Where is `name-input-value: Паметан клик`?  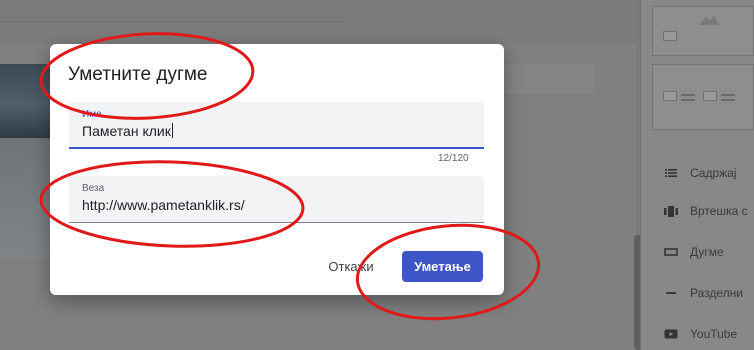
name-input-value: Паметан клик is located at coordinates (126, 131).